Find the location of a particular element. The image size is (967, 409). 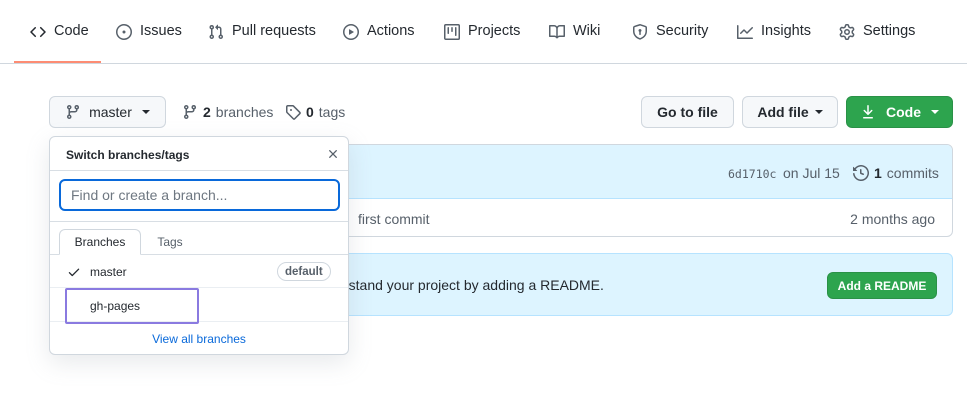

commits-link: 1 commits is located at coordinates (896, 173).